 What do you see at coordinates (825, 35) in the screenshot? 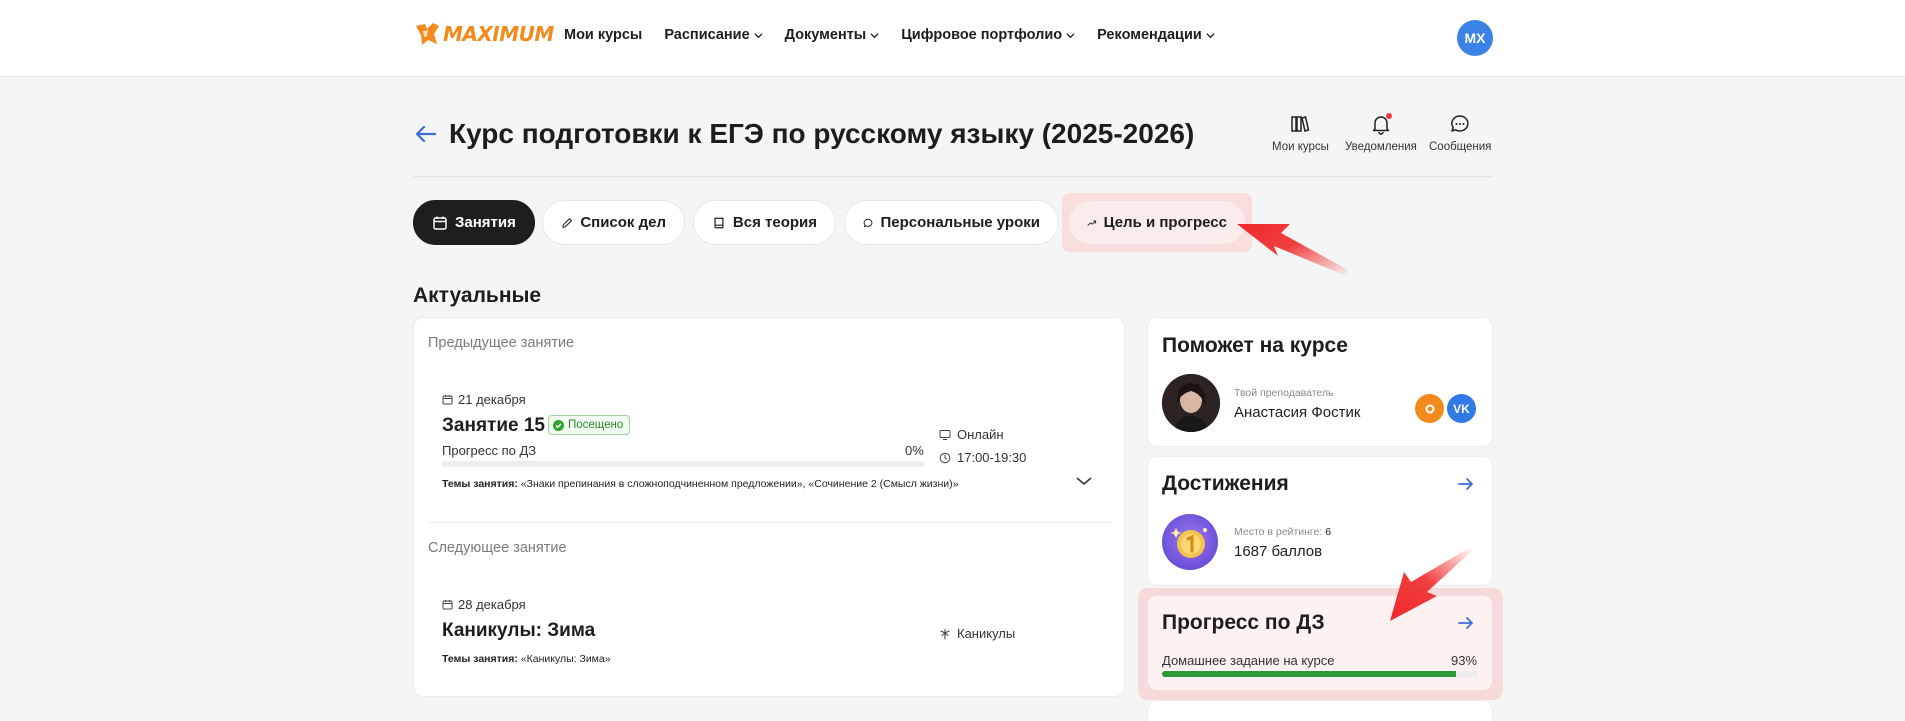
I see `nav-label: Документы` at bounding box center [825, 35].